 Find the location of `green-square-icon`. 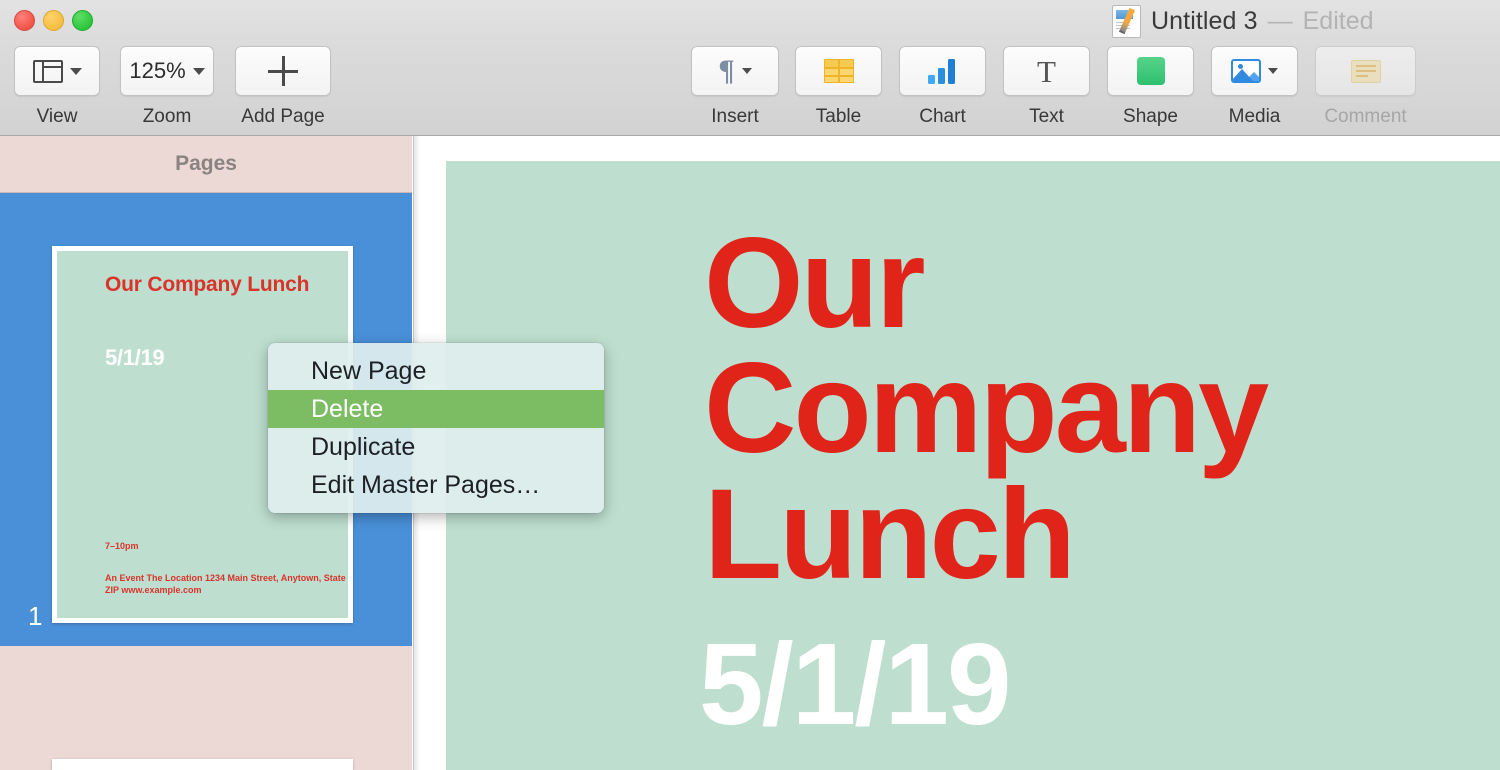

green-square-icon is located at coordinates (1150, 71).